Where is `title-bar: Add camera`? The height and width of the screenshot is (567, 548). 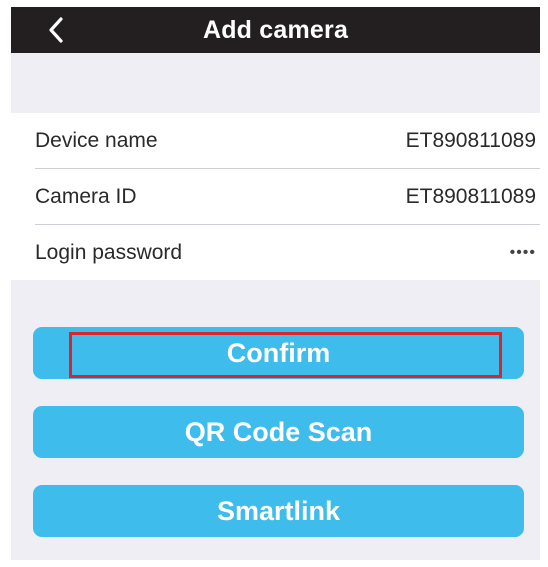
title-bar: Add camera is located at coordinates (275, 30).